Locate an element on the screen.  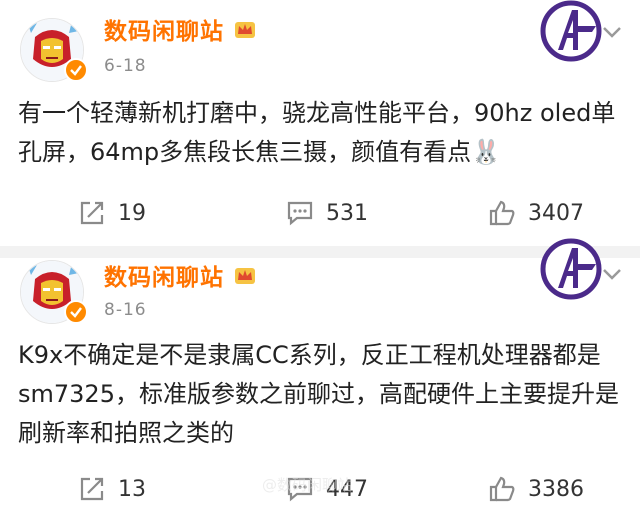
post-text-line: K9x不确定是不是隶属CC系列，反正工程机处理器都是 is located at coordinates (309, 355).